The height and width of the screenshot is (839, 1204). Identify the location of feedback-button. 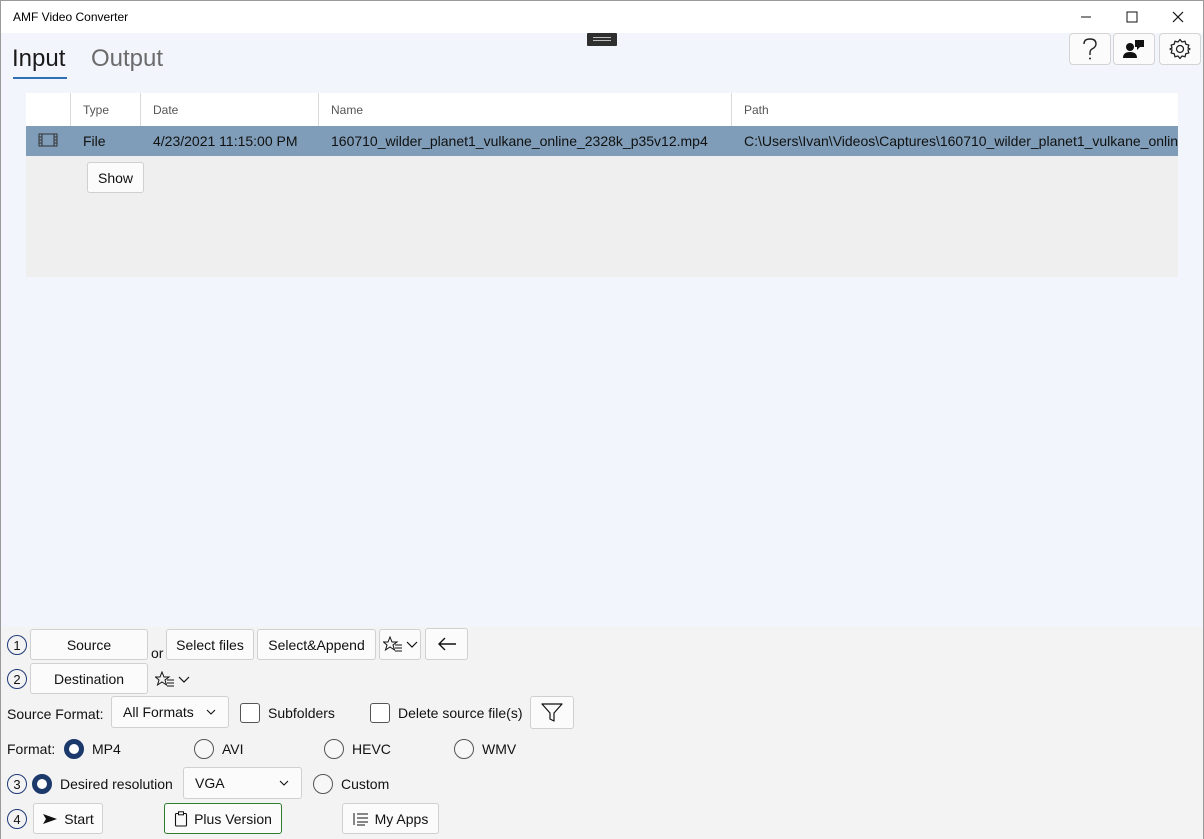
(1134, 49).